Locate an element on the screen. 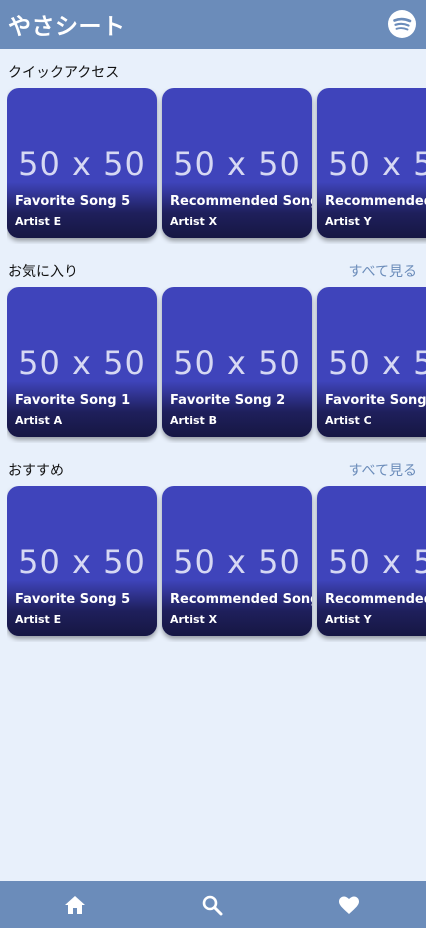 This screenshot has width=426, height=928. song-card: 50 x 50 Favorite Song 3 Artist C is located at coordinates (371, 362).